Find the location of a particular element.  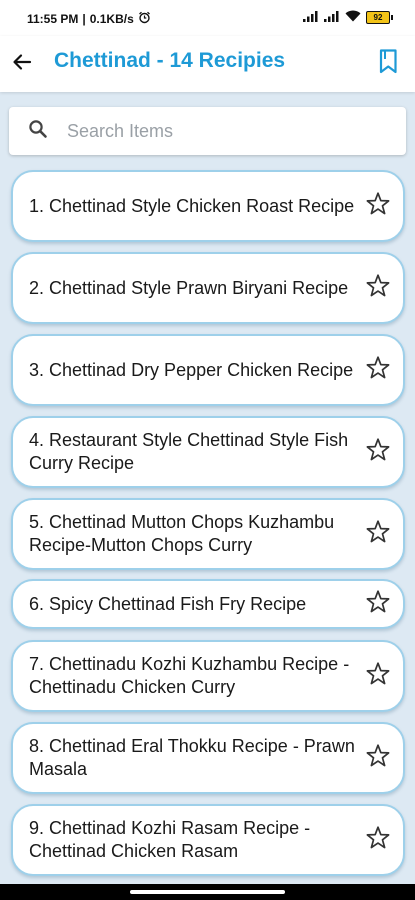

status-left: 11:55 PM | 0.1KB/s is located at coordinates (89, 19).